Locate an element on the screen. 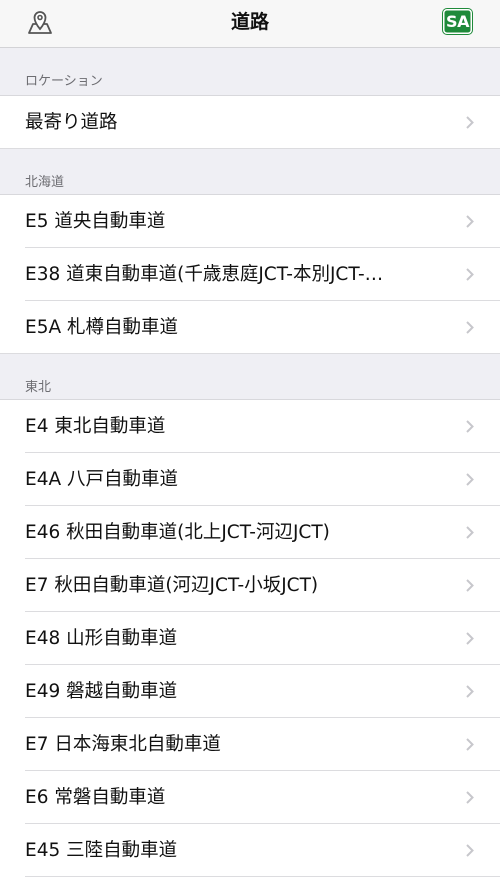 The width and height of the screenshot is (500, 877). list-item: E5A 札樽自動車道 is located at coordinates (250, 327).